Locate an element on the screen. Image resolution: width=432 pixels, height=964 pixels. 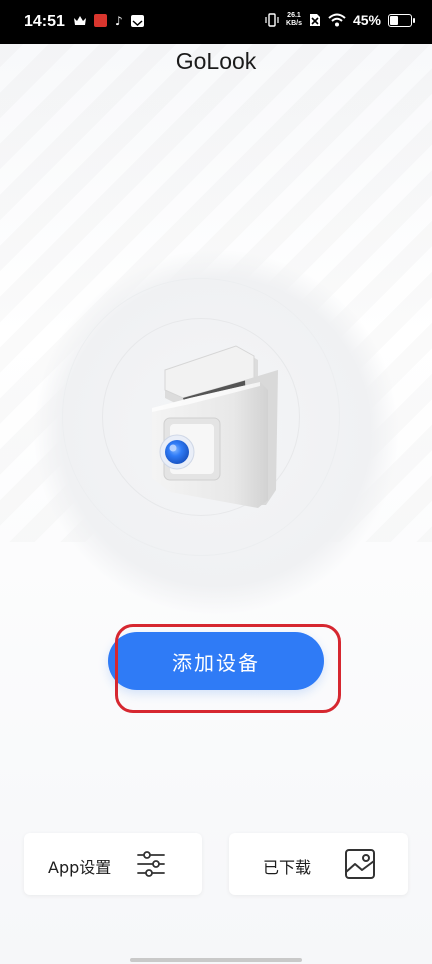
battery-percent: 45% is located at coordinates (366, 20).